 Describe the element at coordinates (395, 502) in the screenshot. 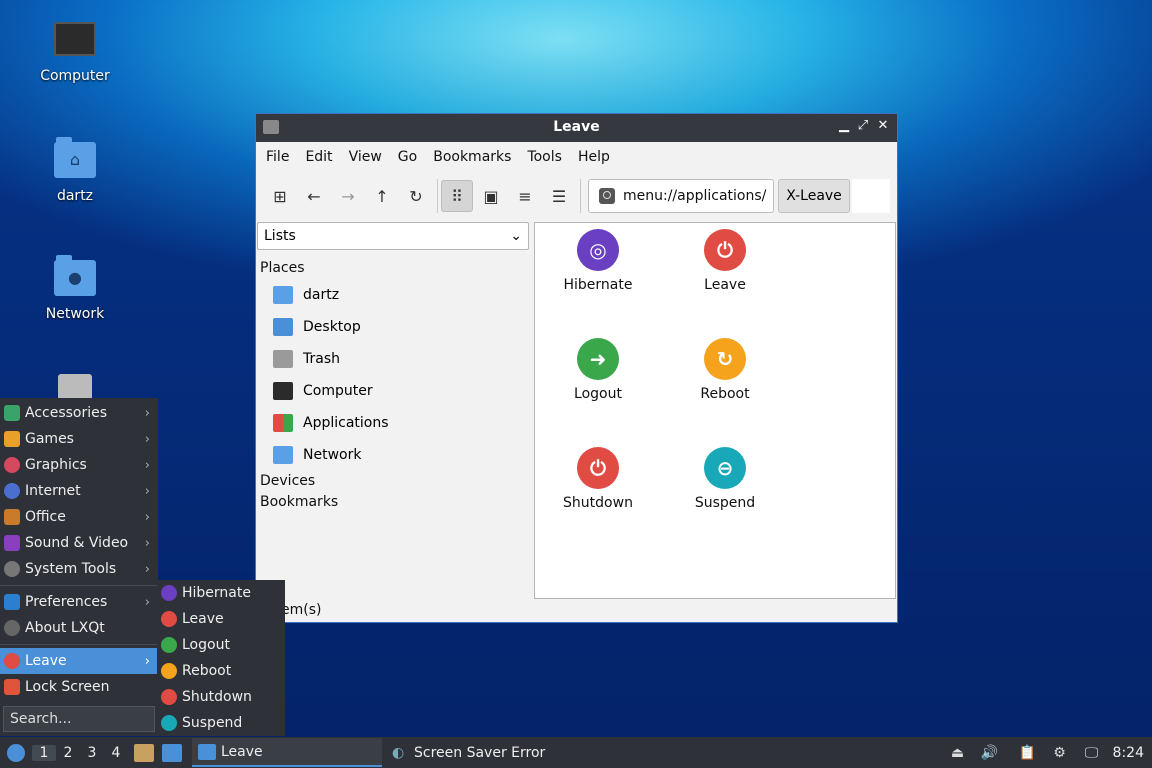

I see `bookmarks-header: Bookmarks` at that location.